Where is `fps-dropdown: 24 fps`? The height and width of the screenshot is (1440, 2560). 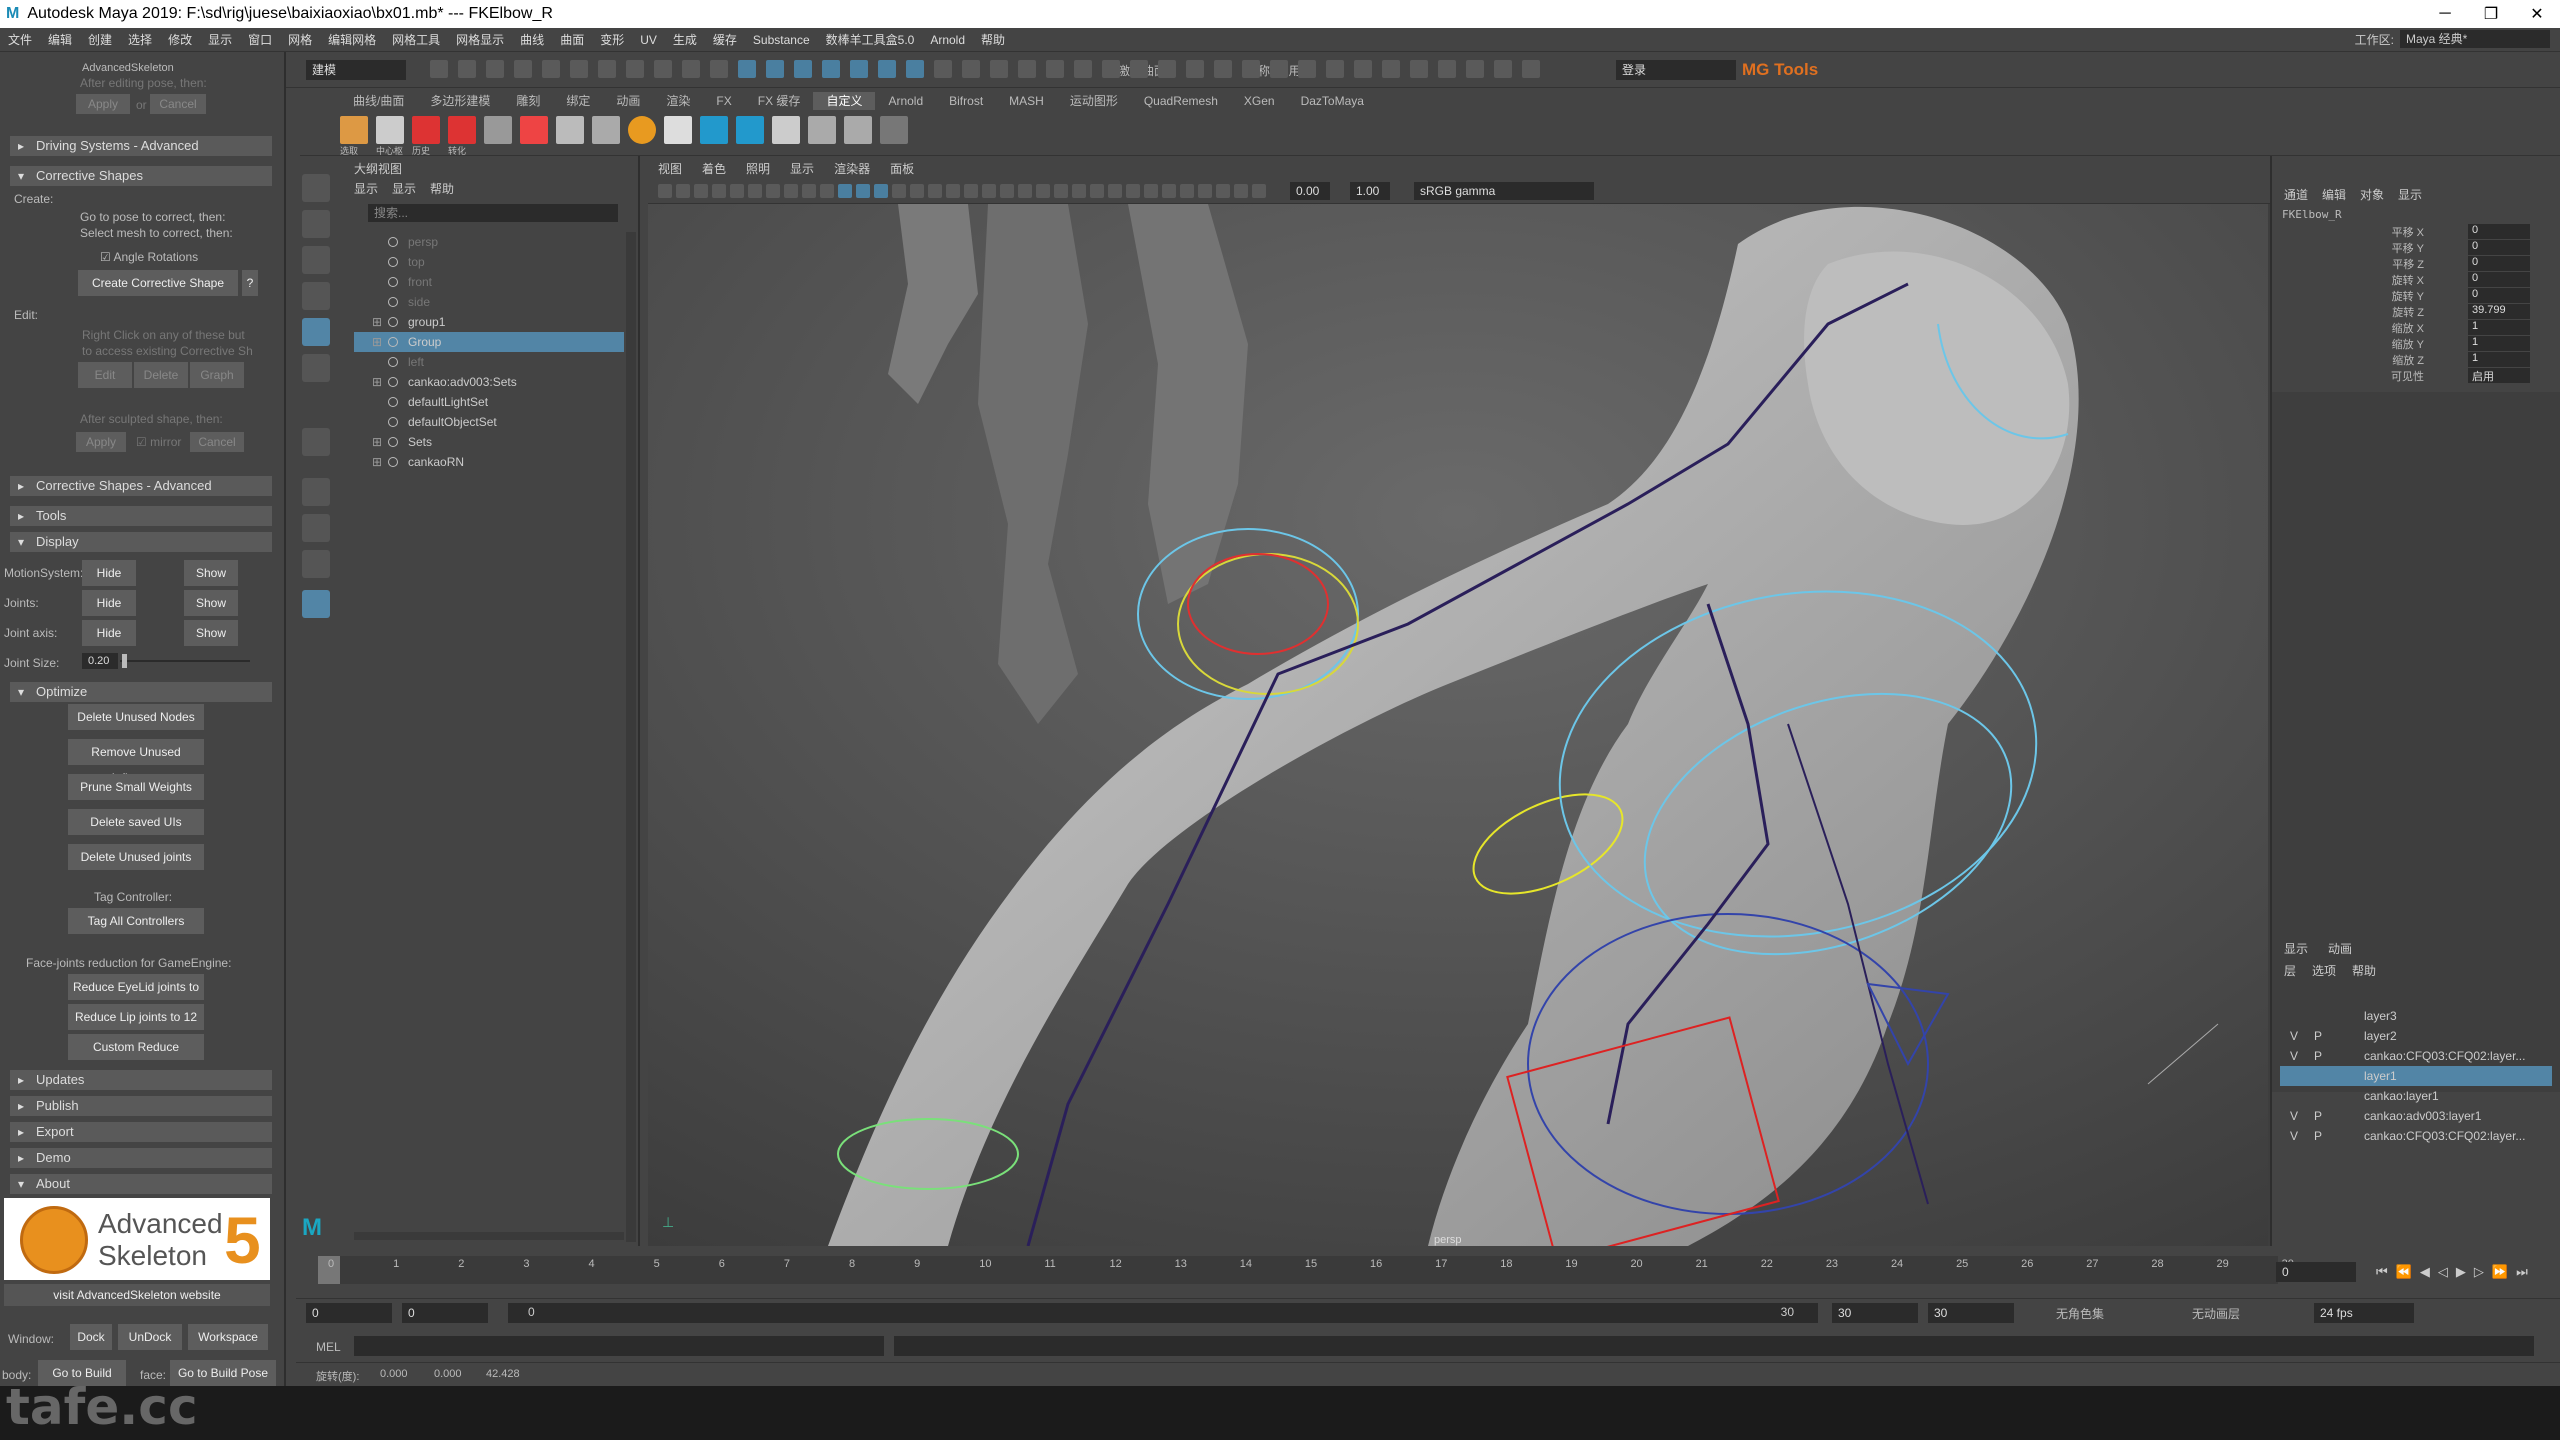
fps-dropdown: 24 fps is located at coordinates (2364, 1313).